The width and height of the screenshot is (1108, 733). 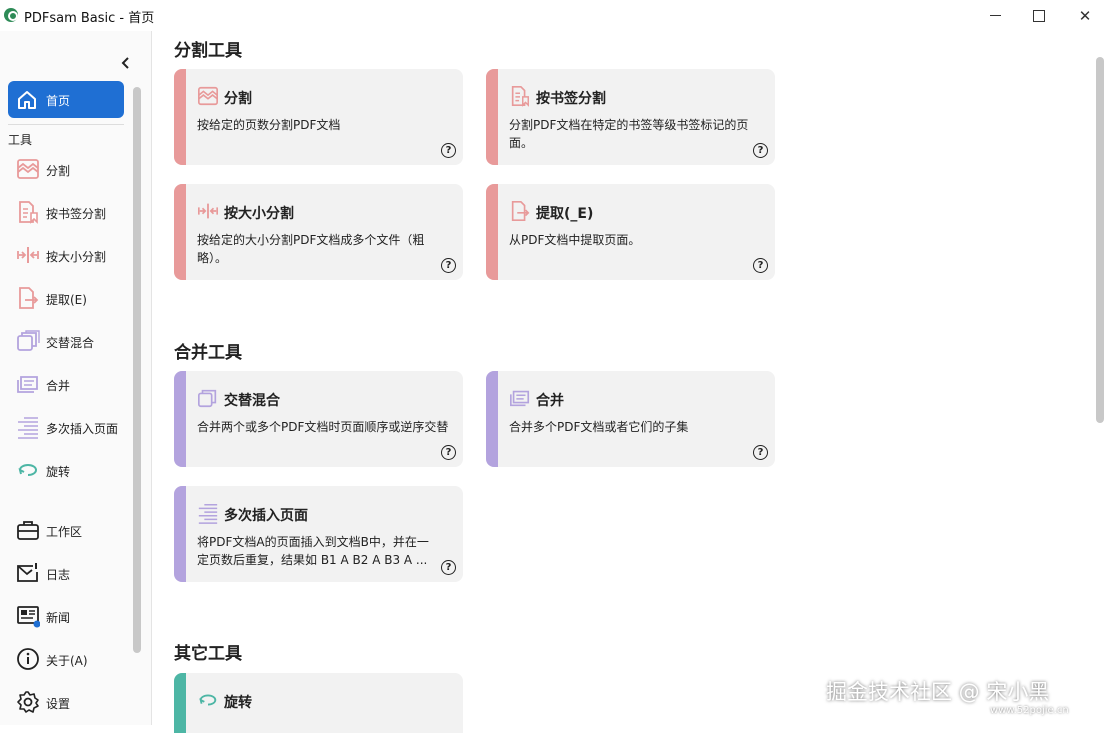 What do you see at coordinates (252, 401) in the screenshot?
I see `card-title: 交替混合` at bounding box center [252, 401].